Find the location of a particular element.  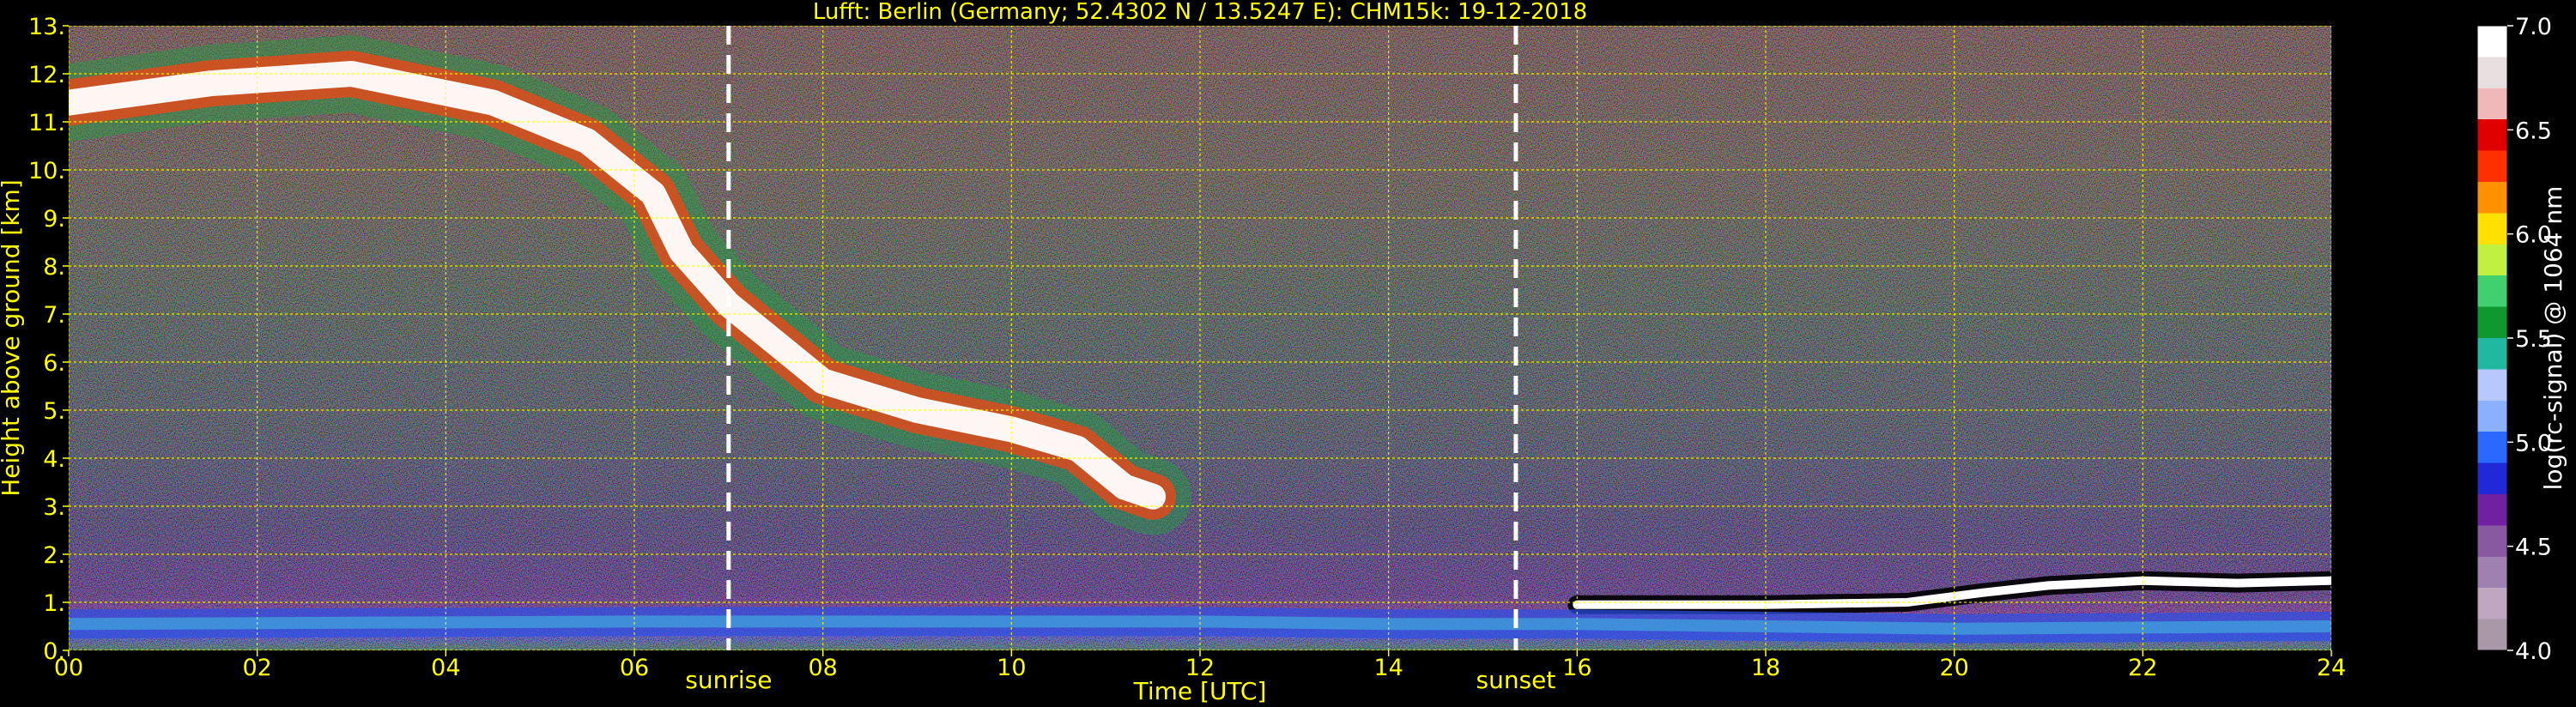

colorbar-tick-label: 6.5 is located at coordinates (2533, 131).